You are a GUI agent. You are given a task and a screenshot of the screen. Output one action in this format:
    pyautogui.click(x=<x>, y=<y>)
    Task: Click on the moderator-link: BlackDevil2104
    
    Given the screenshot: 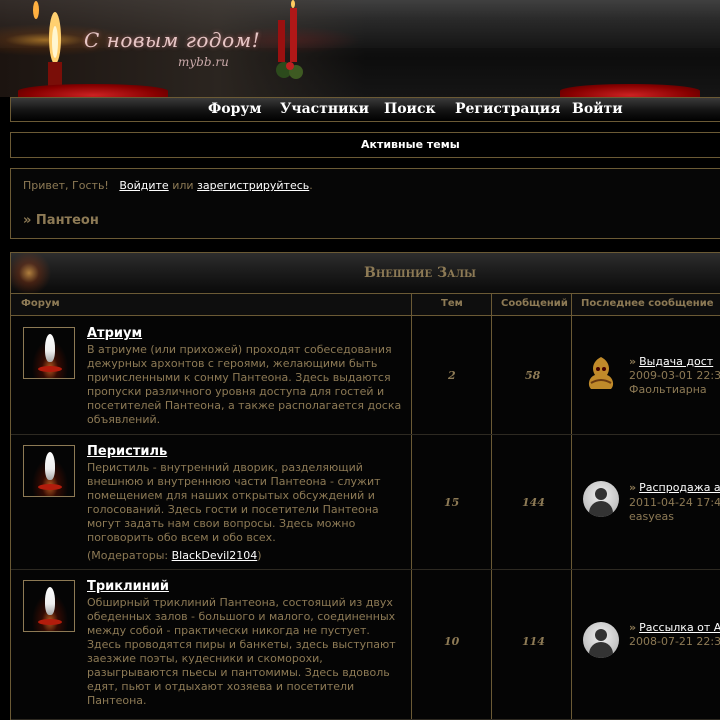 What is the action you would take?
    pyautogui.click(x=215, y=555)
    